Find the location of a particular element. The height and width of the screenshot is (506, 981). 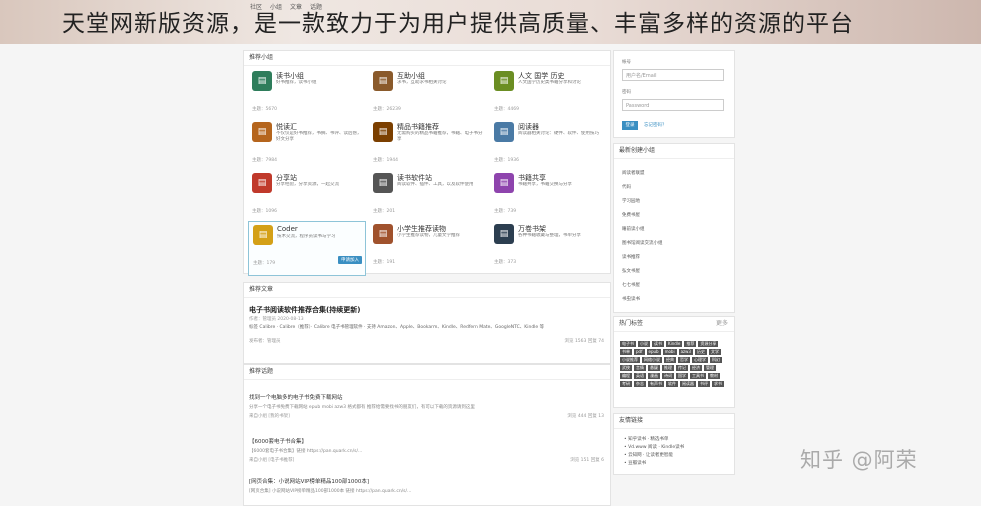

book-icon: ▤ is located at coordinates (262, 81).